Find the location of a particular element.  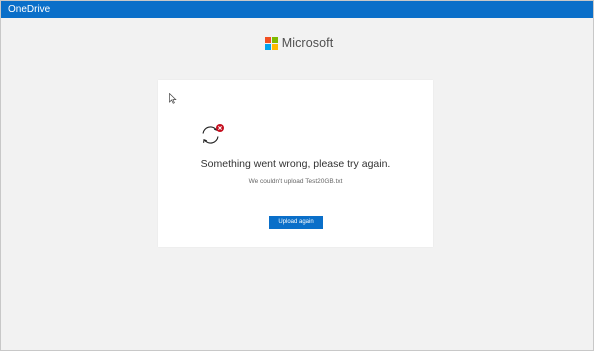

window-title: OneDrive is located at coordinates (29, 9).